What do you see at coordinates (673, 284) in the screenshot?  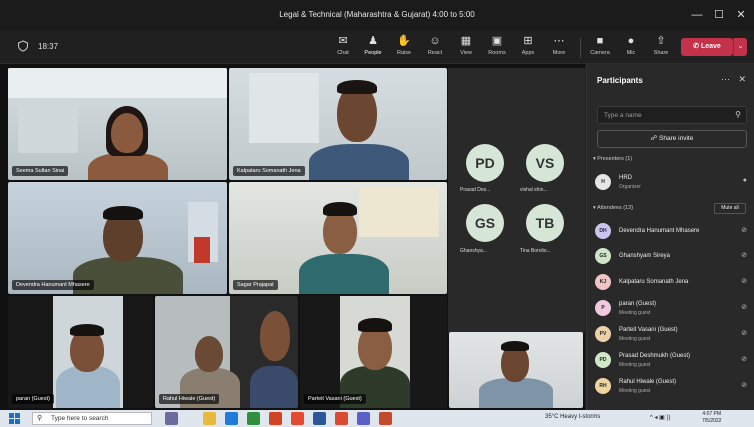 I see `participant-row: KJ Kalpataru Somanath Jena ⊘` at bounding box center [673, 284].